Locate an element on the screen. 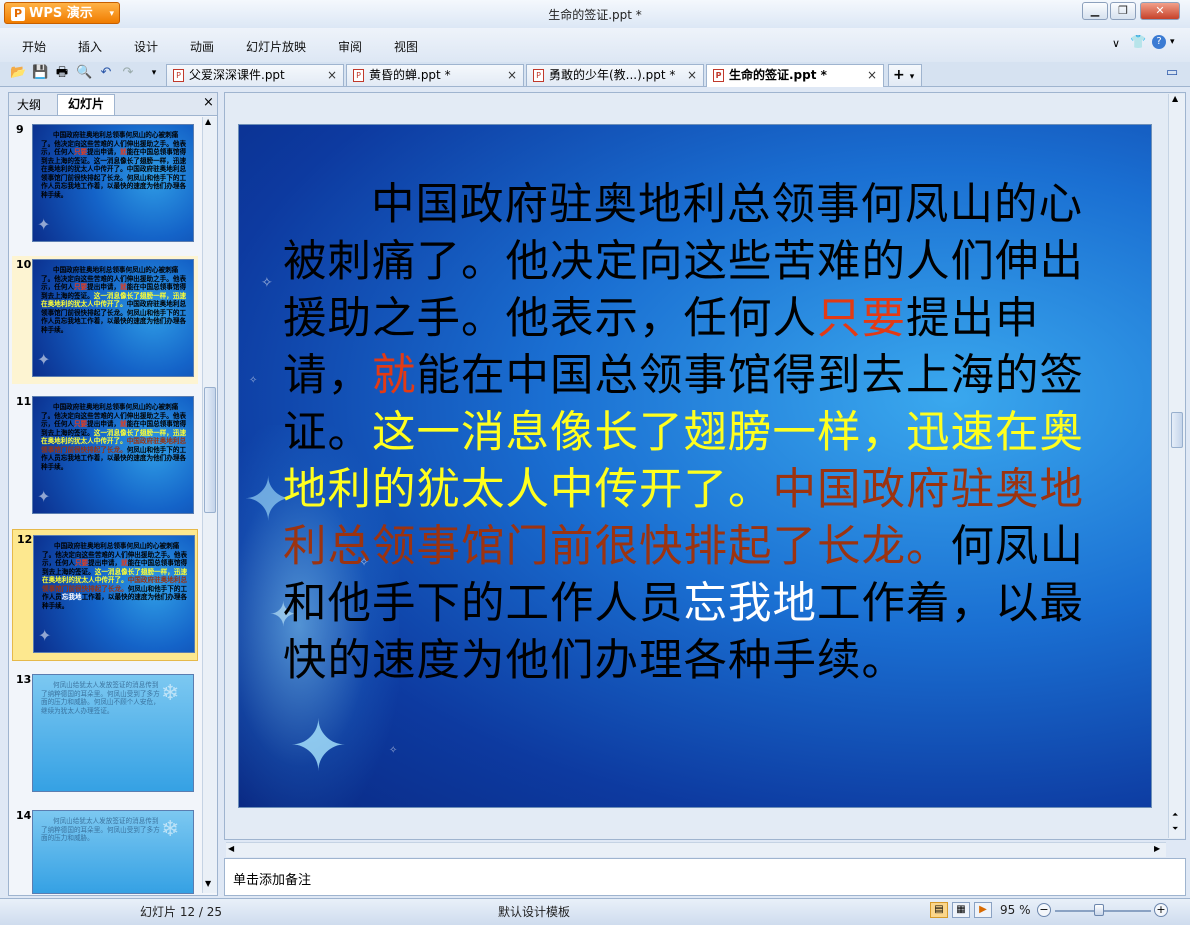 The height and width of the screenshot is (925, 1190). doc-tab-2: P 黄昏的蝉.ppt * × is located at coordinates (435, 75).